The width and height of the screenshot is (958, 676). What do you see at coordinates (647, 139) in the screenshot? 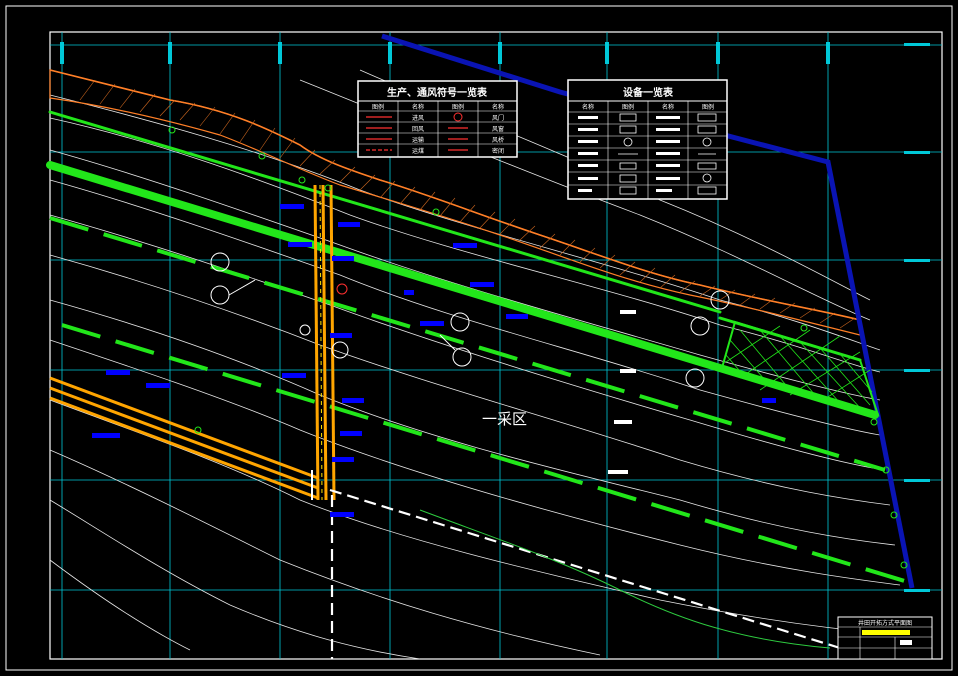
I see `legend-equipment: 设备一览表 名称 图例 名称 图例` at bounding box center [647, 139].